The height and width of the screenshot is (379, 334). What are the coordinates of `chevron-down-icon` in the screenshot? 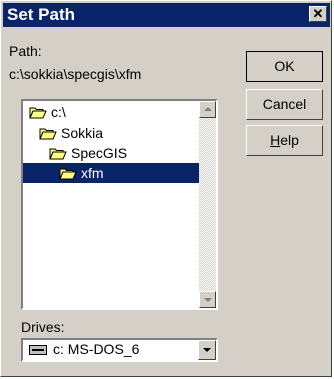 It's located at (207, 350).